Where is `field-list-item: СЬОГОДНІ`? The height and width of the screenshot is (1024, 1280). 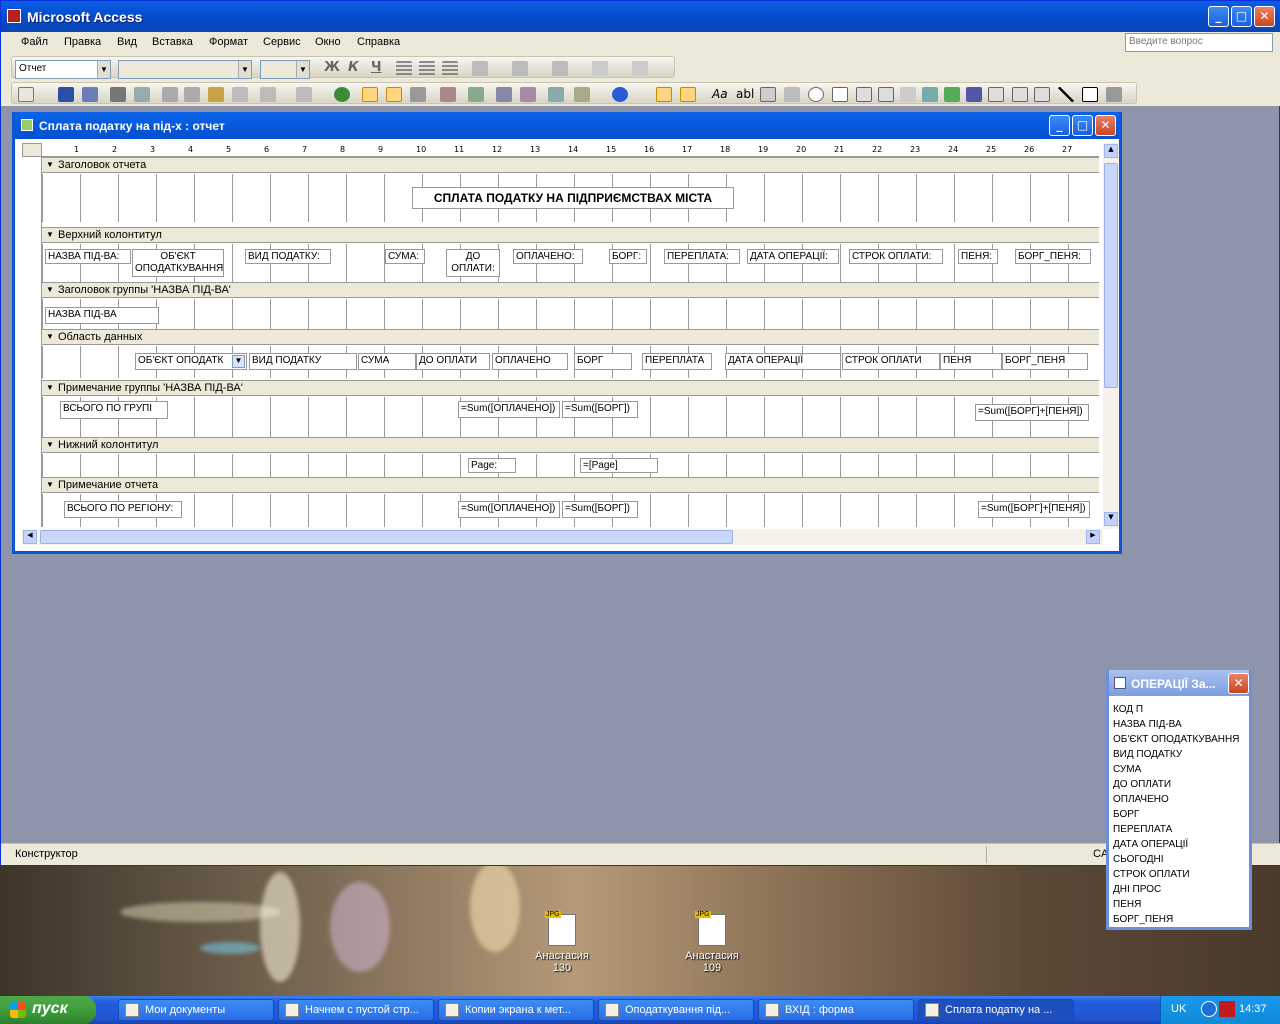 field-list-item: СЬОГОДНІ is located at coordinates (1181, 859).